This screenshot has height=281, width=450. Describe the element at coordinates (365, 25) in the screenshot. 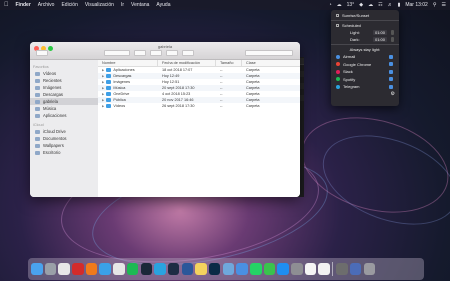

I see `scheduled-option: Scheduled` at that location.